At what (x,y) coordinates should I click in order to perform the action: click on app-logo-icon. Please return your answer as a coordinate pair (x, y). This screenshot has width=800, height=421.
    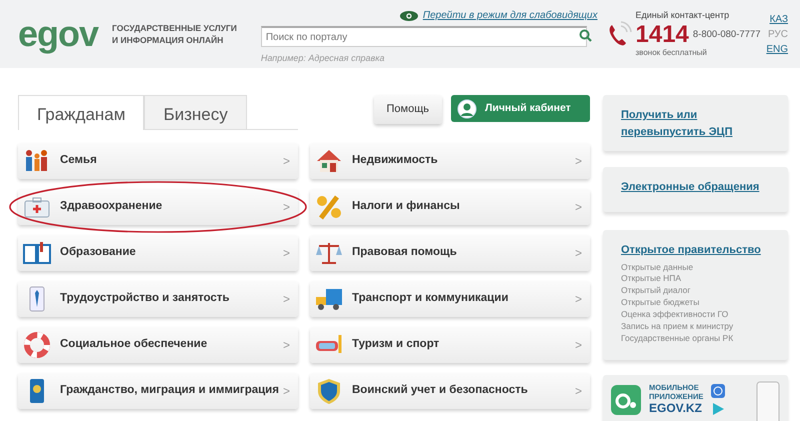
    Looking at the image, I should click on (626, 400).